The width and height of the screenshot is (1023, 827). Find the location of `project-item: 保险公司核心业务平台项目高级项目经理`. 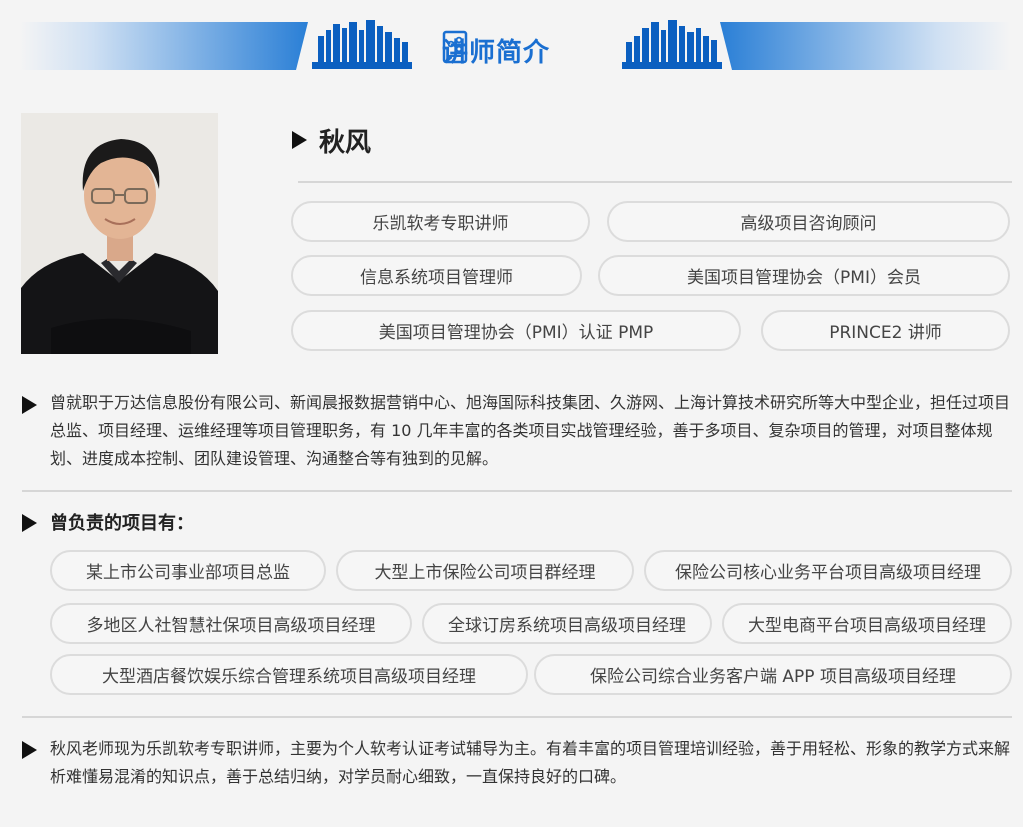

project-item: 保险公司核心业务平台项目高级项目经理 is located at coordinates (828, 570).